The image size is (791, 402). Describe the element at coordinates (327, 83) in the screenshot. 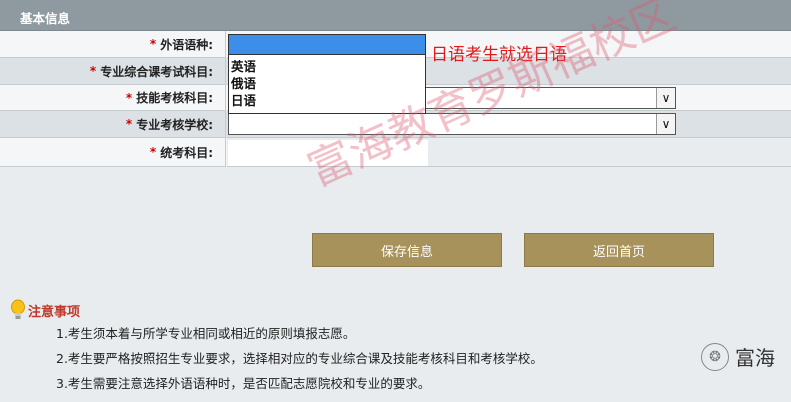

I see `option-russian: 俄语` at that location.